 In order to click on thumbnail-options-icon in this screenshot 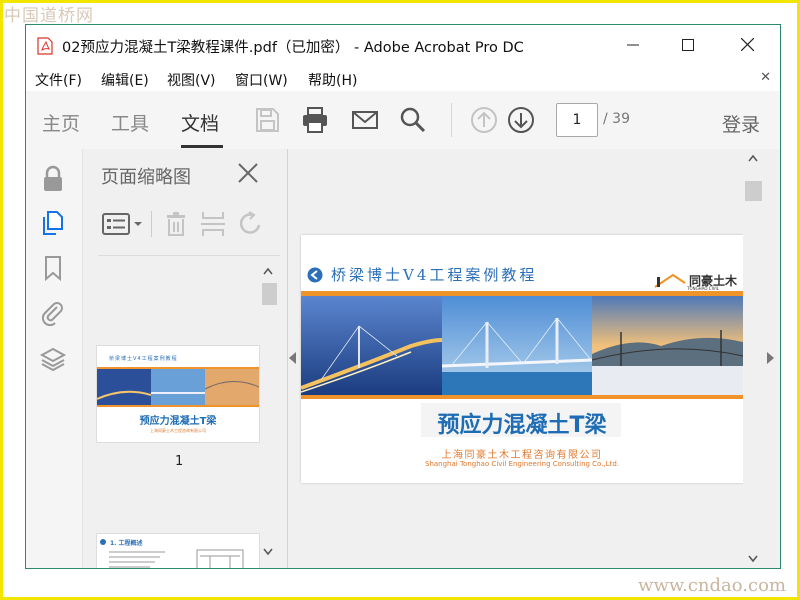, I will do `click(122, 224)`.